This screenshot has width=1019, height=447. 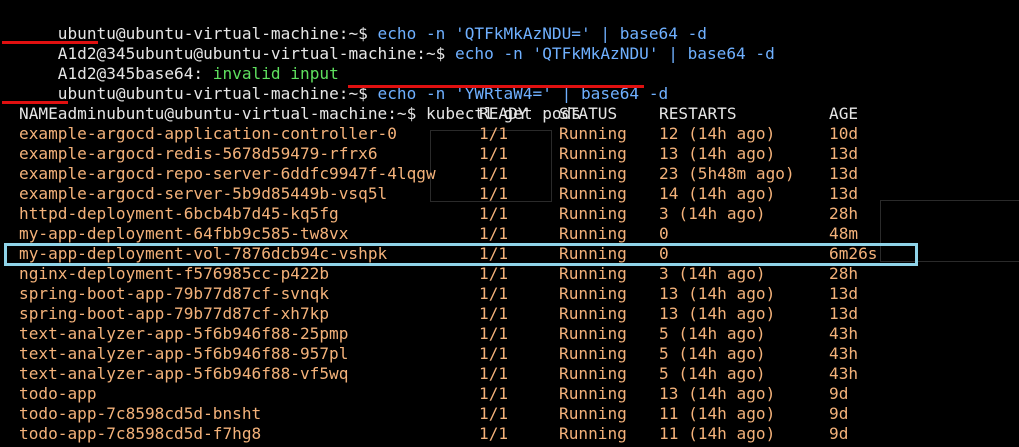 What do you see at coordinates (588, 113) in the screenshot?
I see `header-status: STATUS` at bounding box center [588, 113].